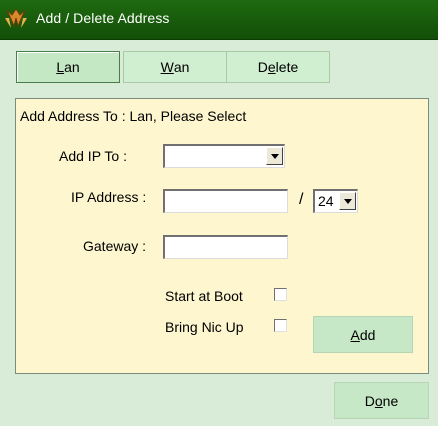  I want to click on app-logo-icon, so click(16, 18).